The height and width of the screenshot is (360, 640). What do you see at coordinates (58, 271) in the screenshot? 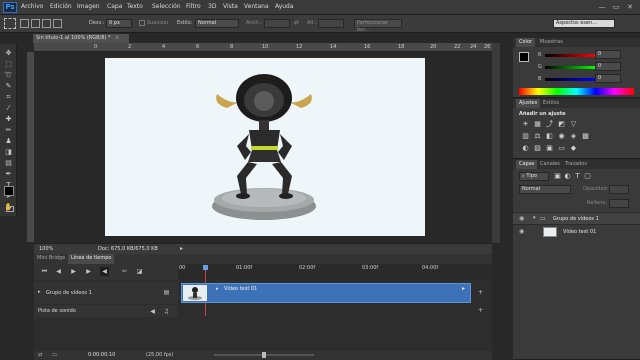
I see `previous-frame-icon: ◀` at bounding box center [58, 271].